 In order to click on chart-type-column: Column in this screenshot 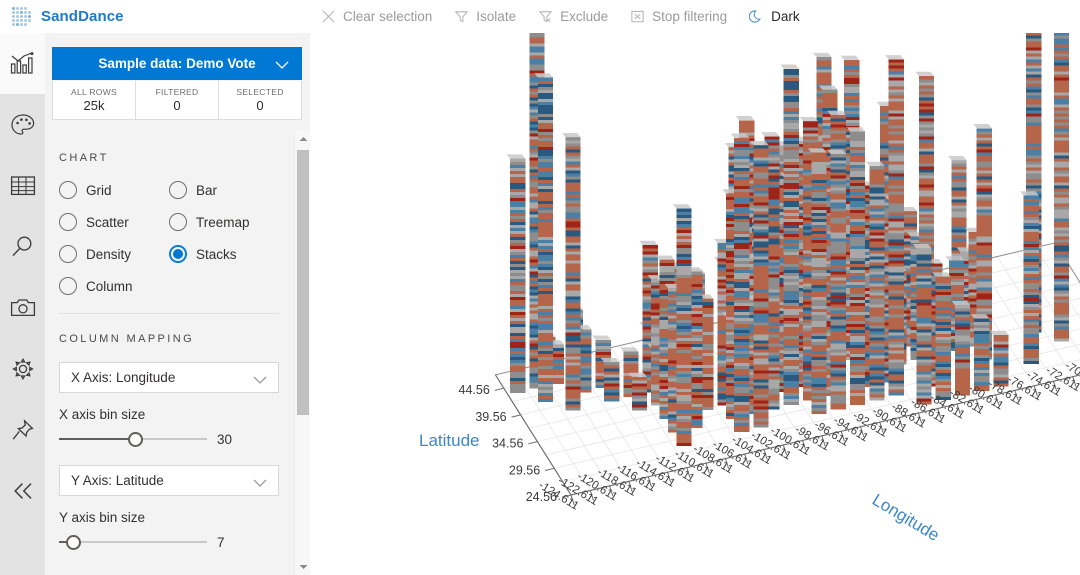, I will do `click(114, 286)`.